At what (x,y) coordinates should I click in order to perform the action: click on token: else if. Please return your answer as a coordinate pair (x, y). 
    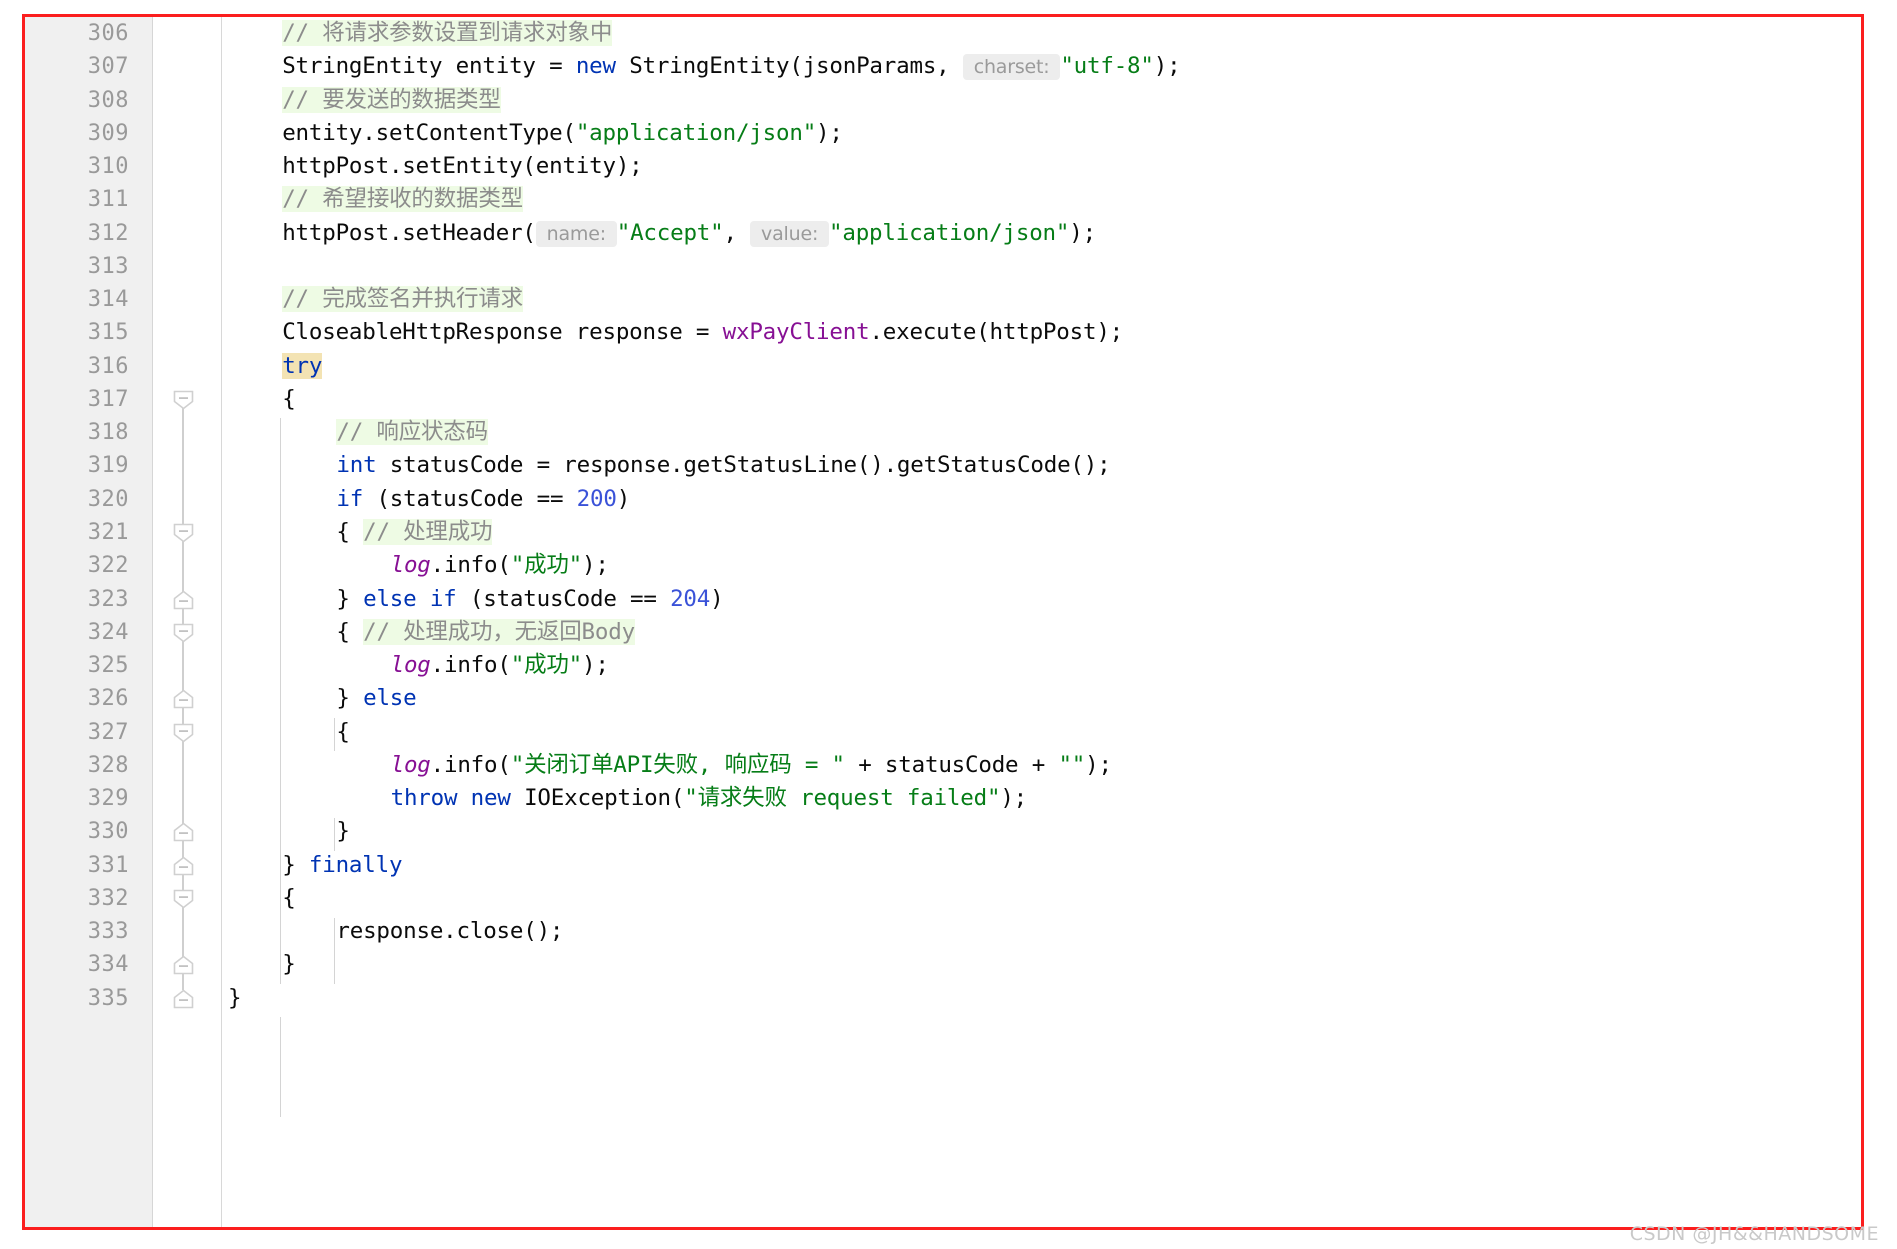
    Looking at the image, I should click on (410, 598).